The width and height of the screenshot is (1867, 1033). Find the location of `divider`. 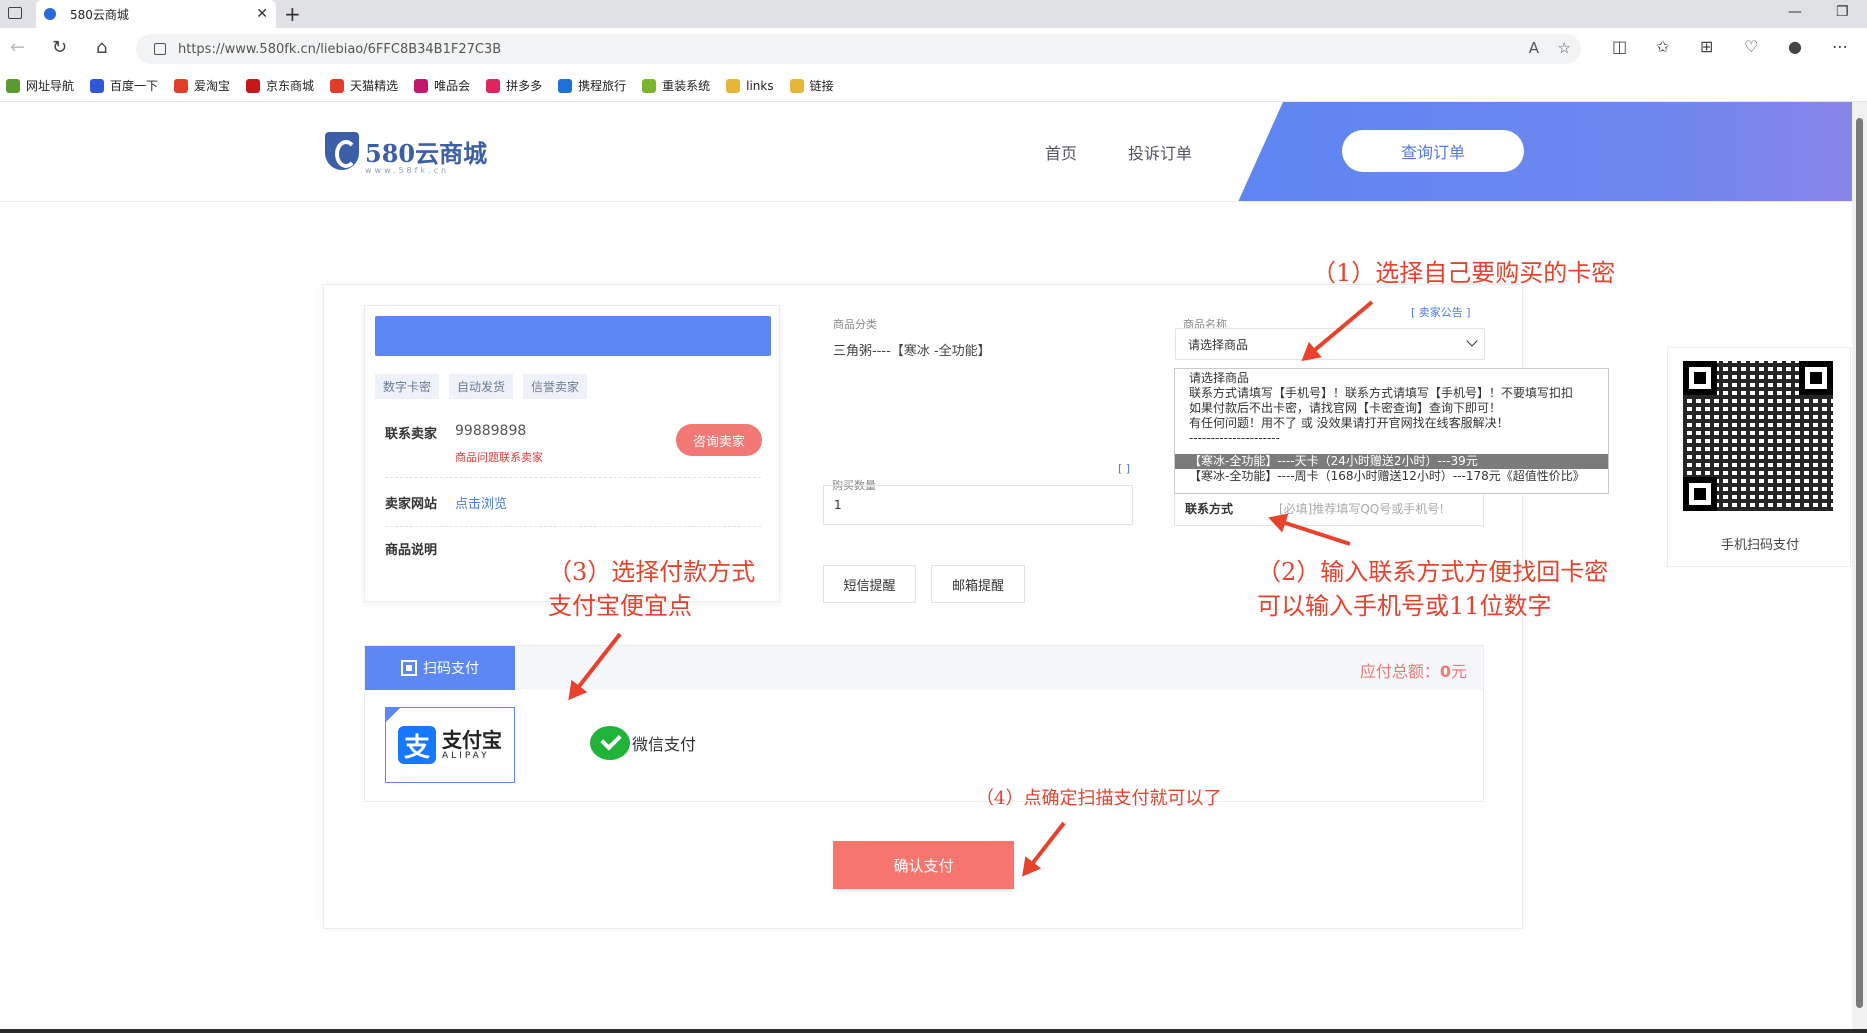

divider is located at coordinates (573, 526).